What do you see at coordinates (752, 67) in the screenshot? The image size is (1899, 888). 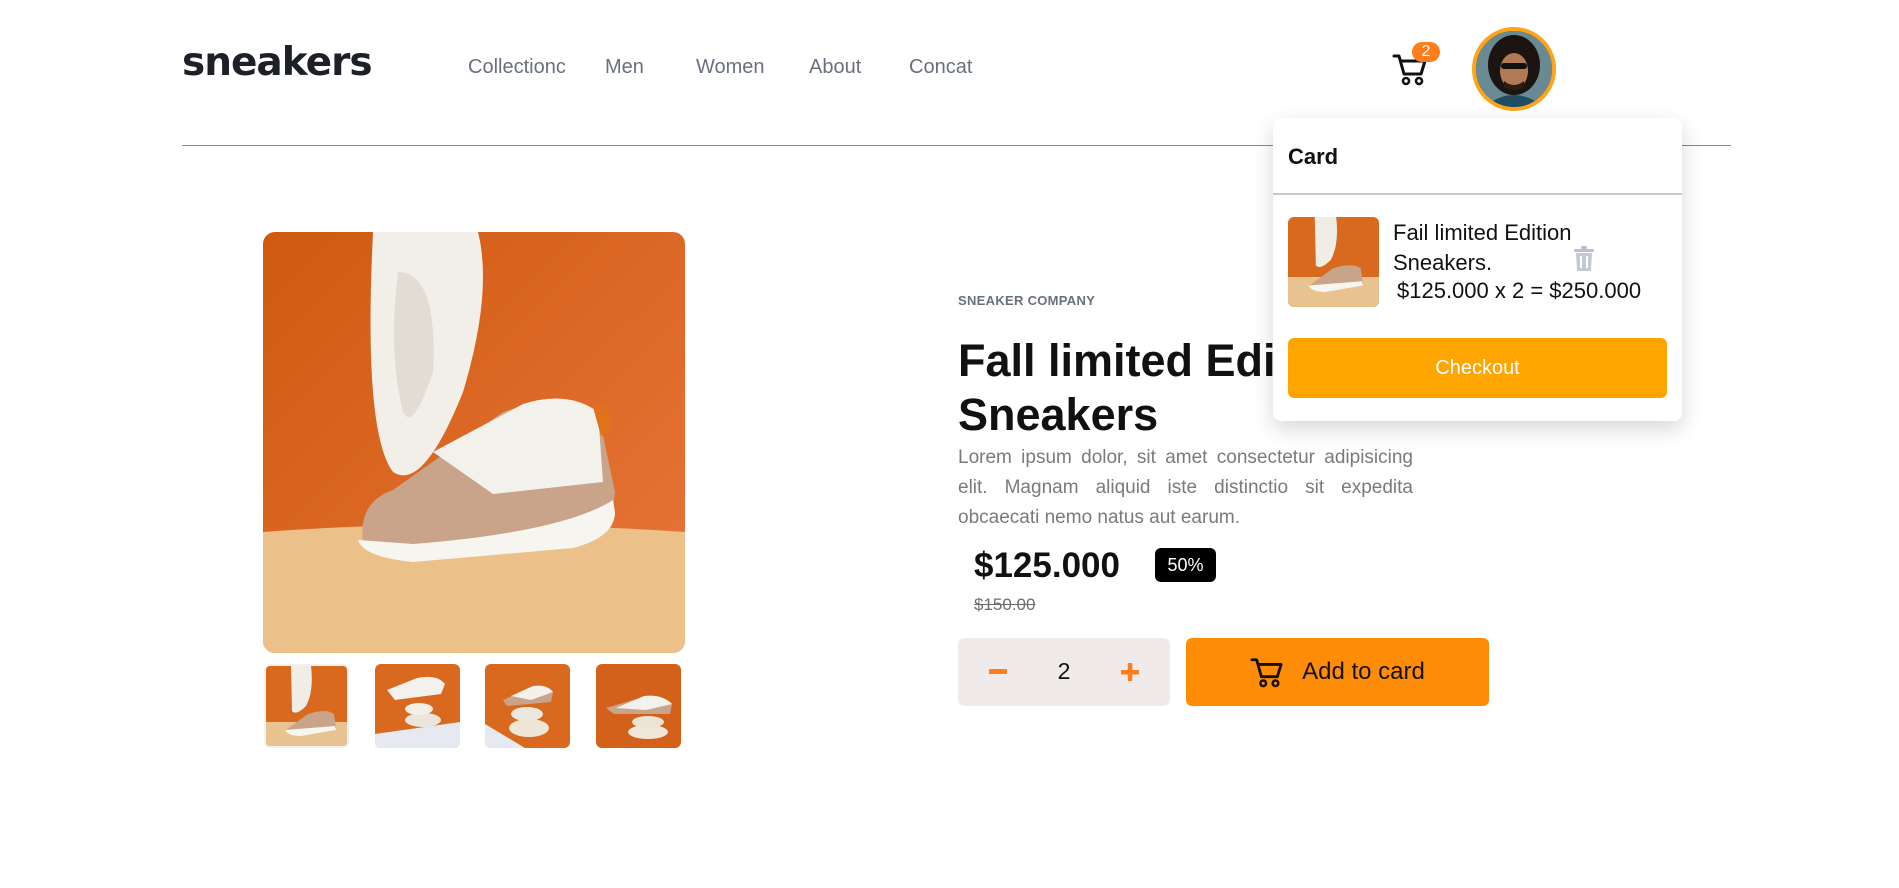 I see `nav-item-women: Women` at bounding box center [752, 67].